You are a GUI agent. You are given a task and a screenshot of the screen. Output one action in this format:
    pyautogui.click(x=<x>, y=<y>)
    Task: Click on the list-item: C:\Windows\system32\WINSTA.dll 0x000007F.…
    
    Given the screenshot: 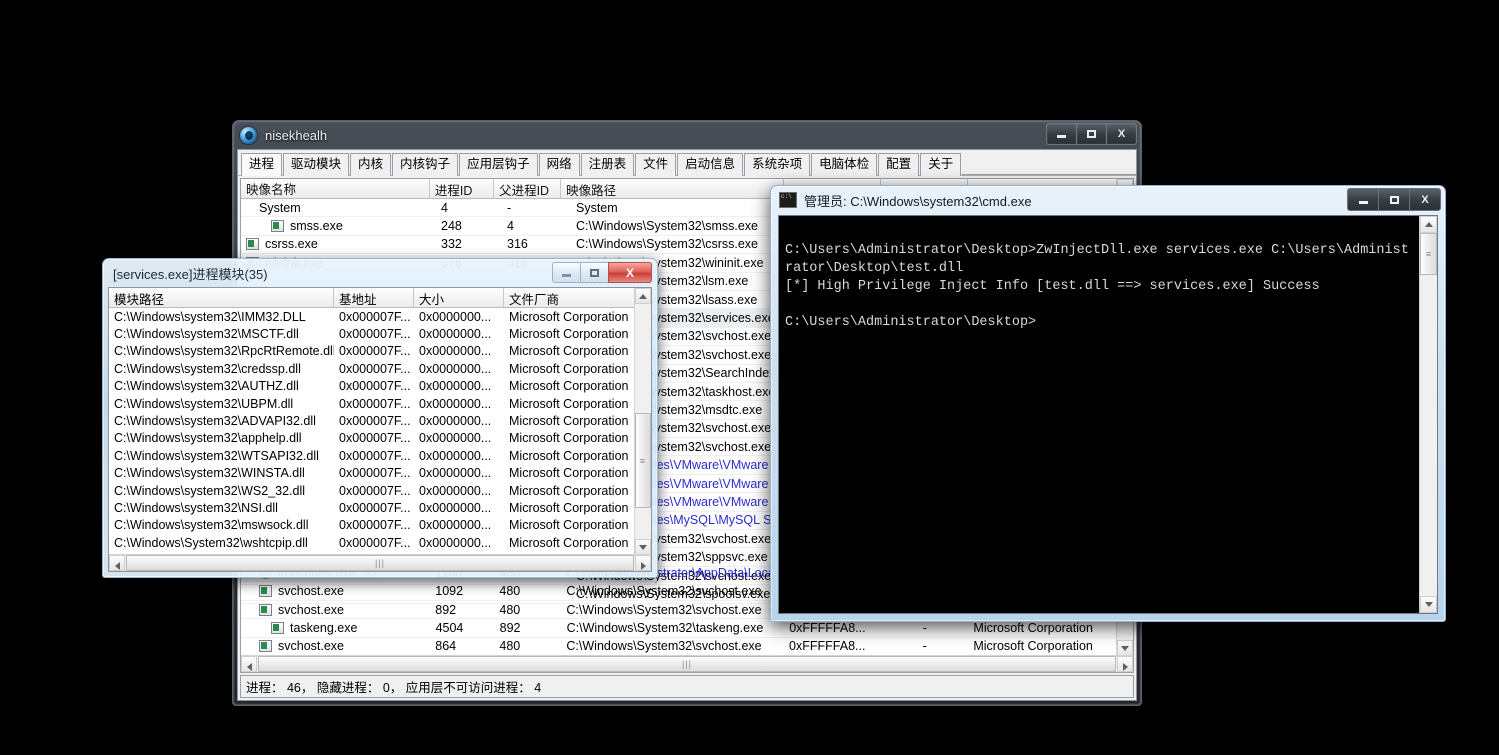 What is the action you would take?
    pyautogui.click(x=380, y=473)
    